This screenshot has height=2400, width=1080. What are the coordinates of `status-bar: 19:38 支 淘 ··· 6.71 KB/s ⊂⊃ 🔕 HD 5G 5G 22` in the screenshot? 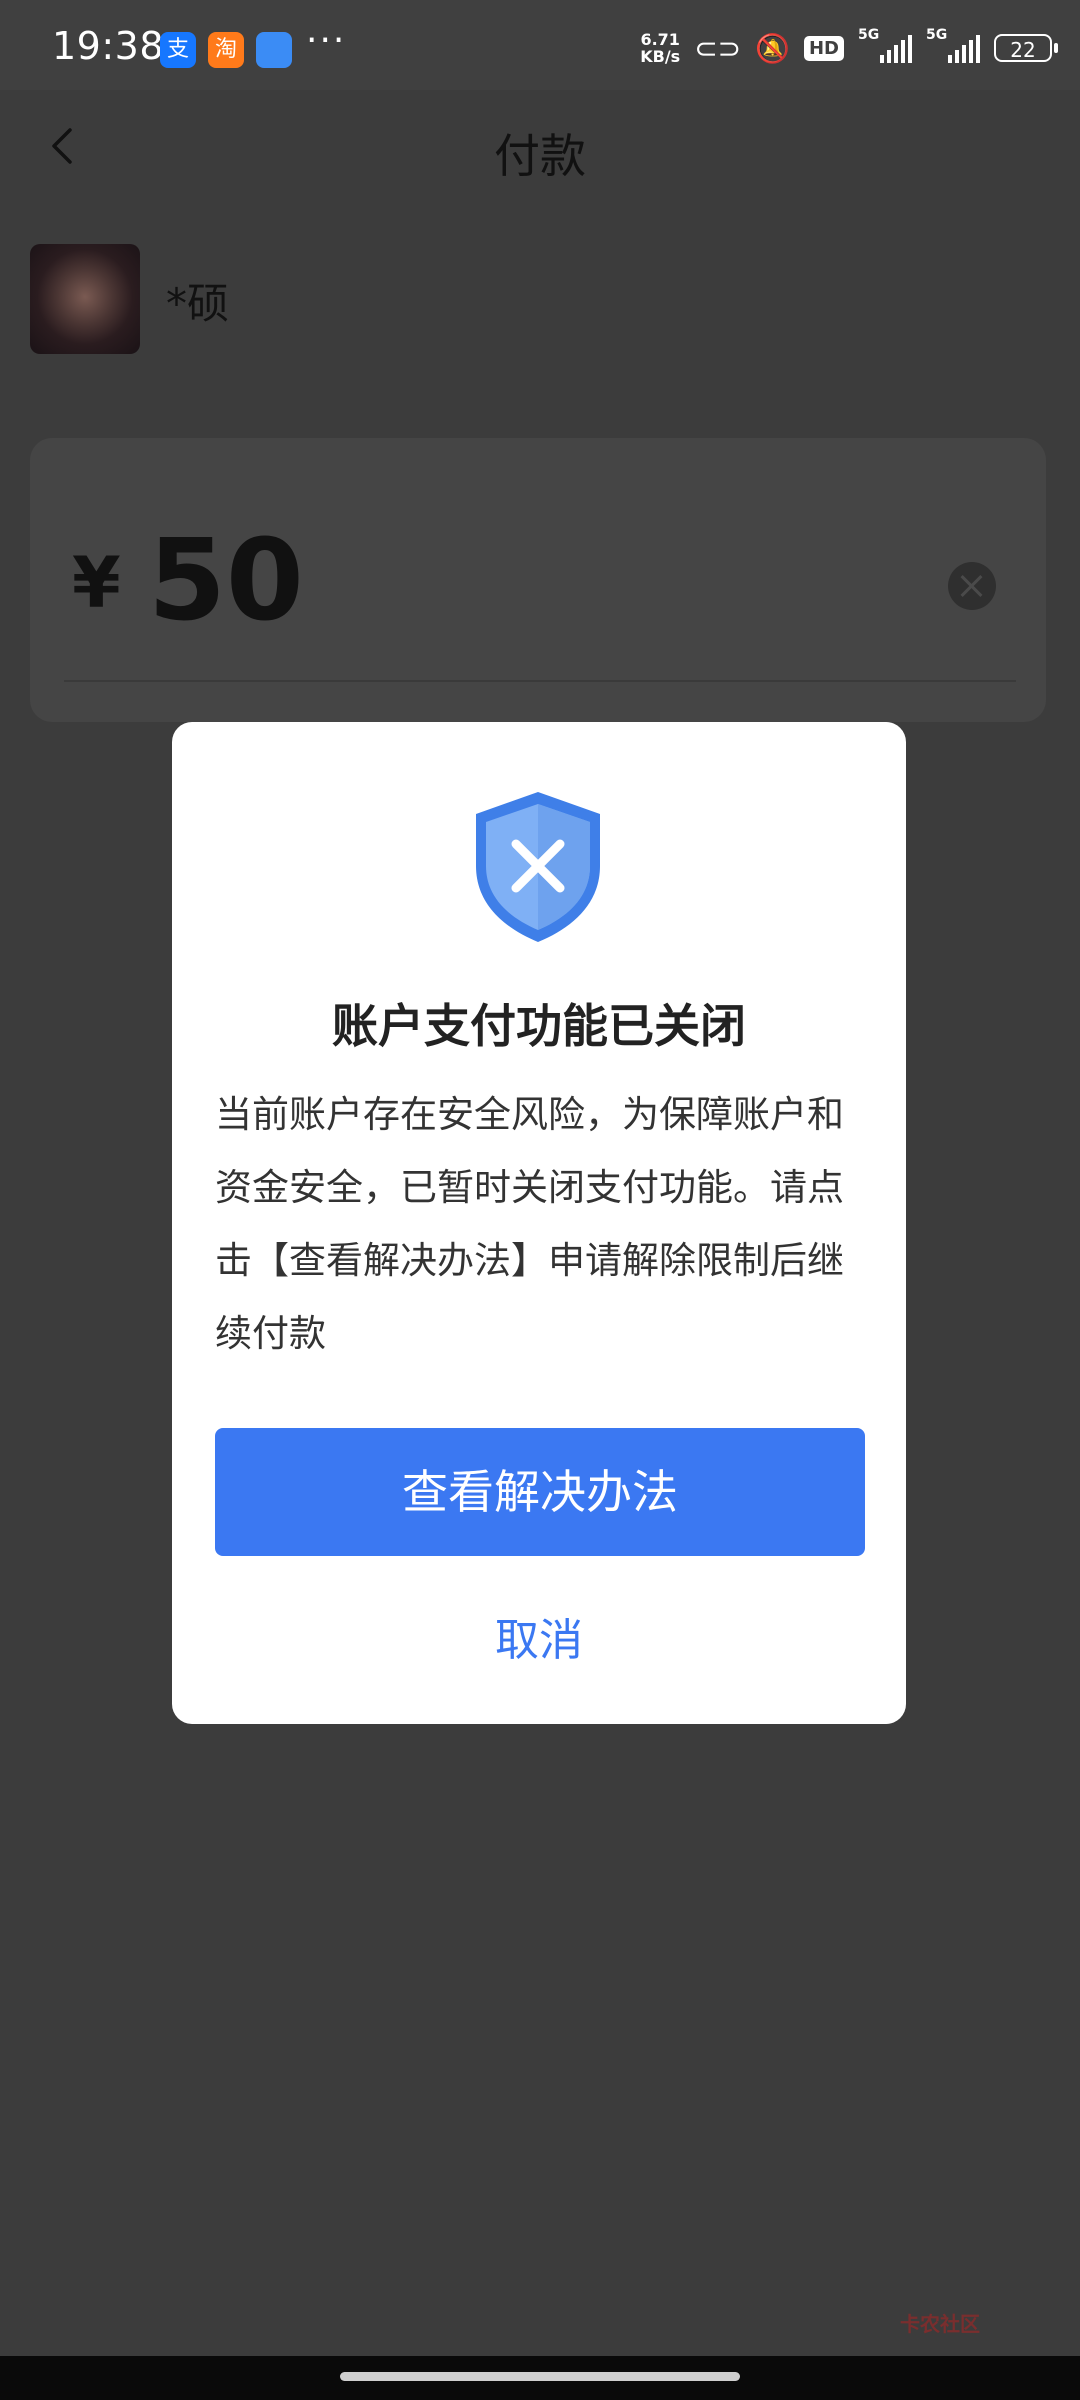 It's located at (540, 45).